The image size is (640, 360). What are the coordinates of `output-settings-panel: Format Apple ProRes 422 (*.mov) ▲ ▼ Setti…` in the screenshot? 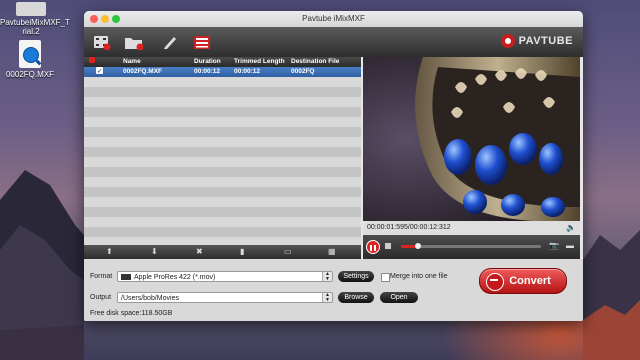 It's located at (333, 290).